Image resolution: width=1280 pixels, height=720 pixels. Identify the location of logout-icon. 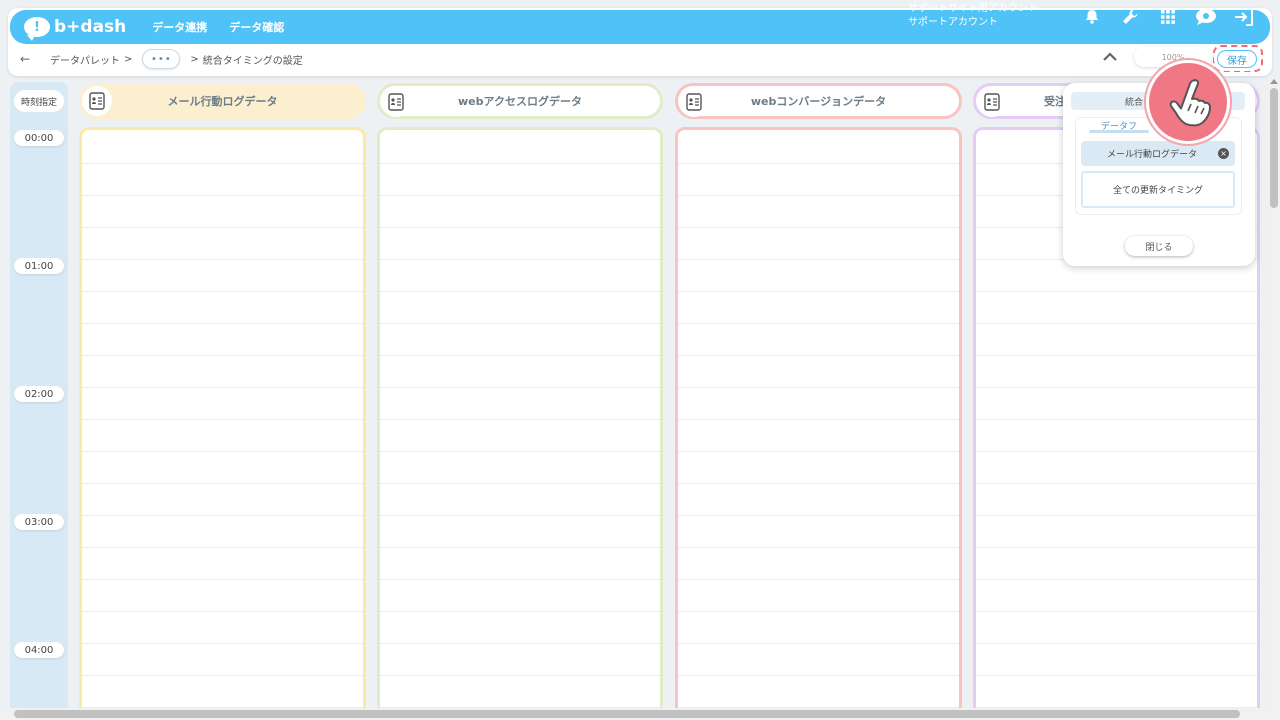
(1244, 17).